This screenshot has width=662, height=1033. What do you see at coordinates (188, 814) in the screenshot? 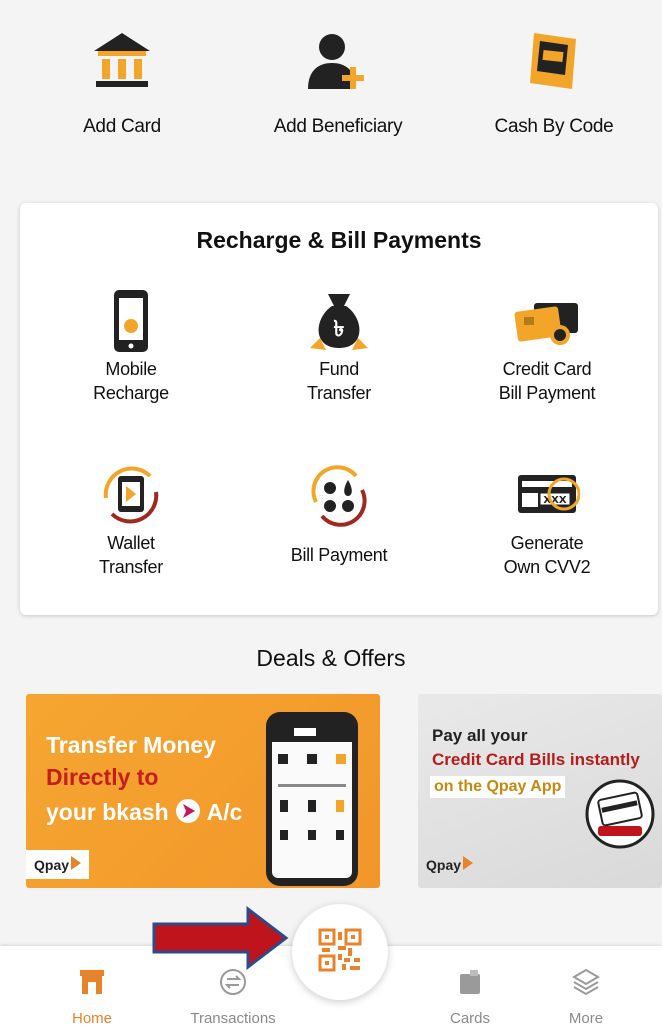
I see `bkash-logo-icon` at bounding box center [188, 814].